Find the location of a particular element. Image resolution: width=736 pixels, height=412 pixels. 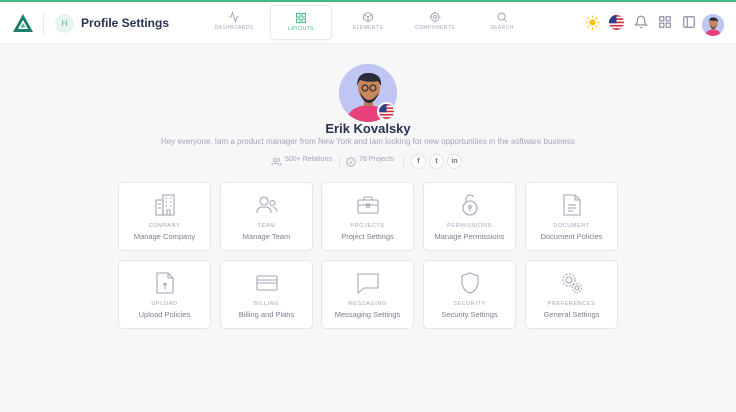

logo-icon is located at coordinates (23, 23).